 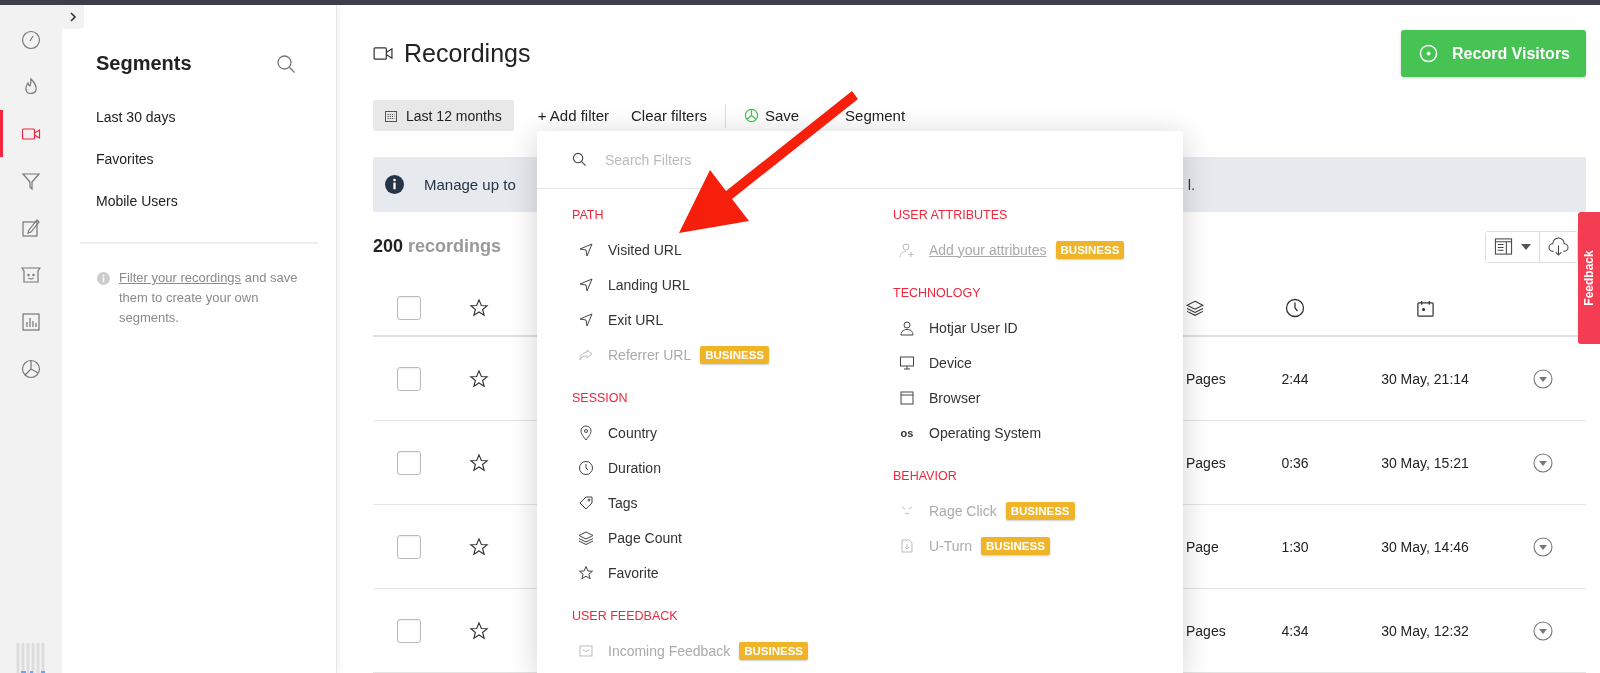 I want to click on table-cell: 30 May, 12:32, so click(x=1425, y=630).